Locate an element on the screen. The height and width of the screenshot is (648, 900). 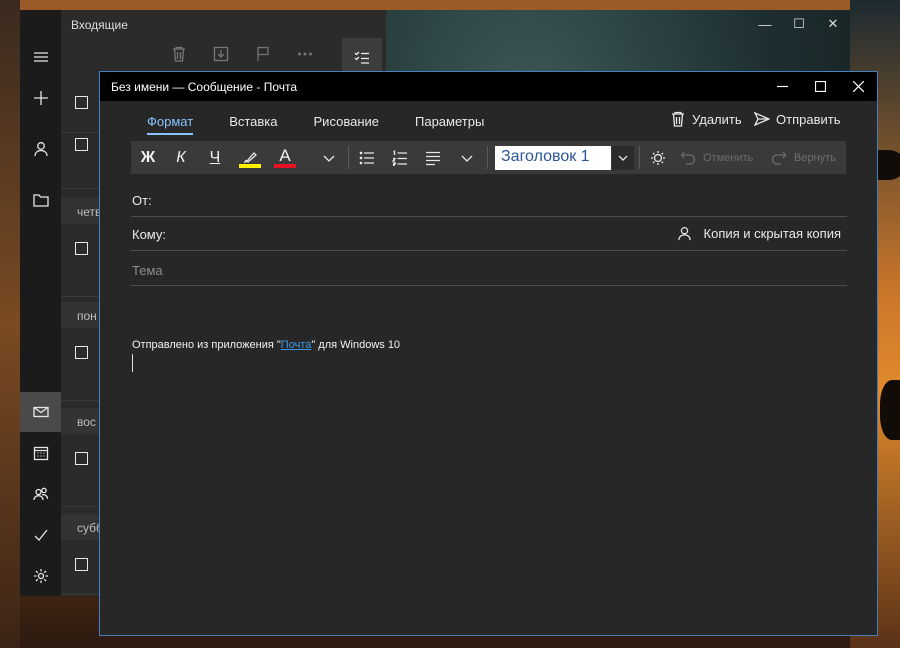
style-dropdown-button is located at coordinates (623, 158).